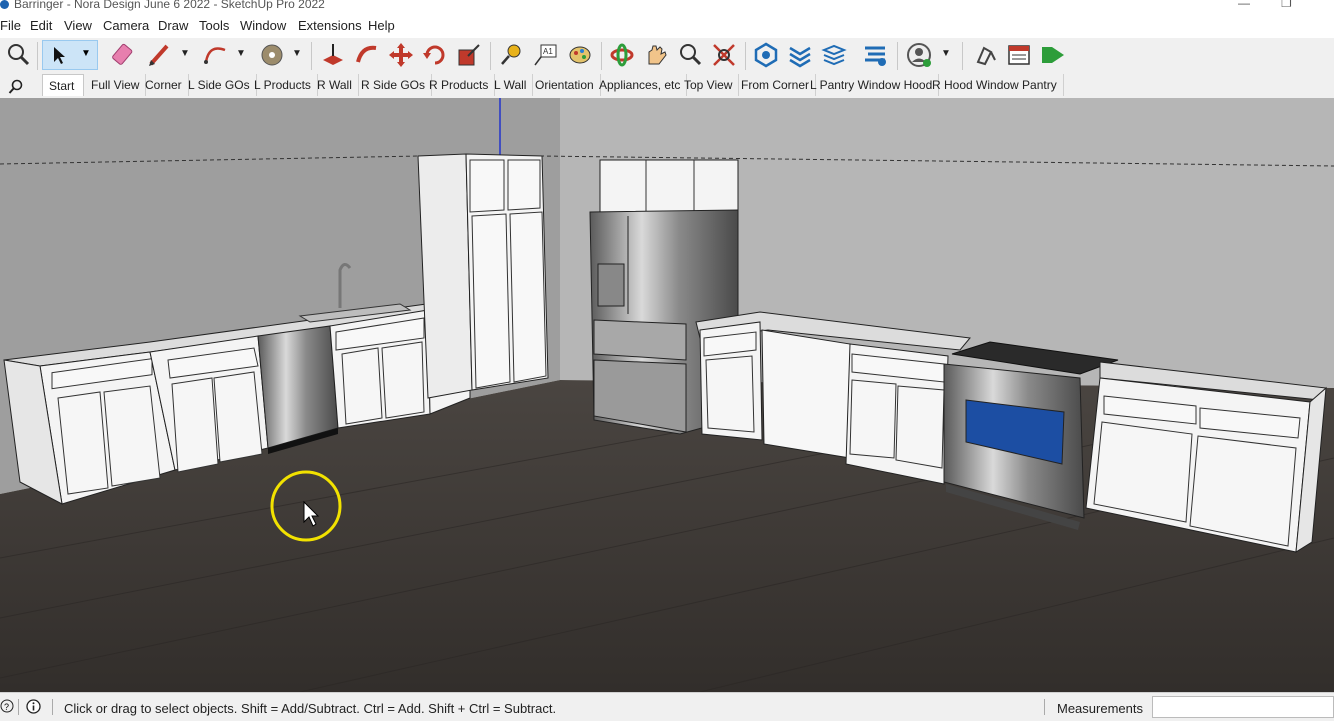 The width and height of the screenshot is (1334, 721). I want to click on push-pull-icon, so click(333, 55).